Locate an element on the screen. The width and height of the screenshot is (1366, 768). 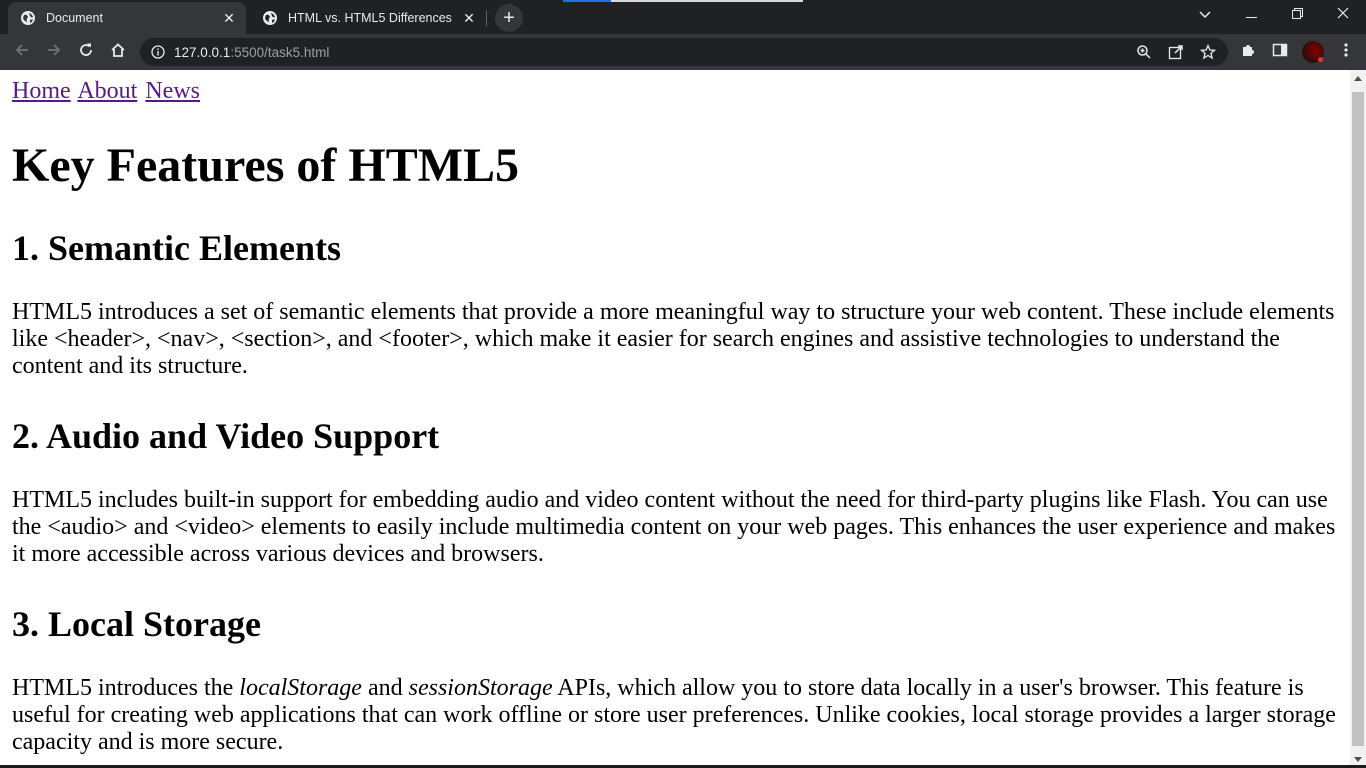
extensions-icon is located at coordinates (1248, 52).